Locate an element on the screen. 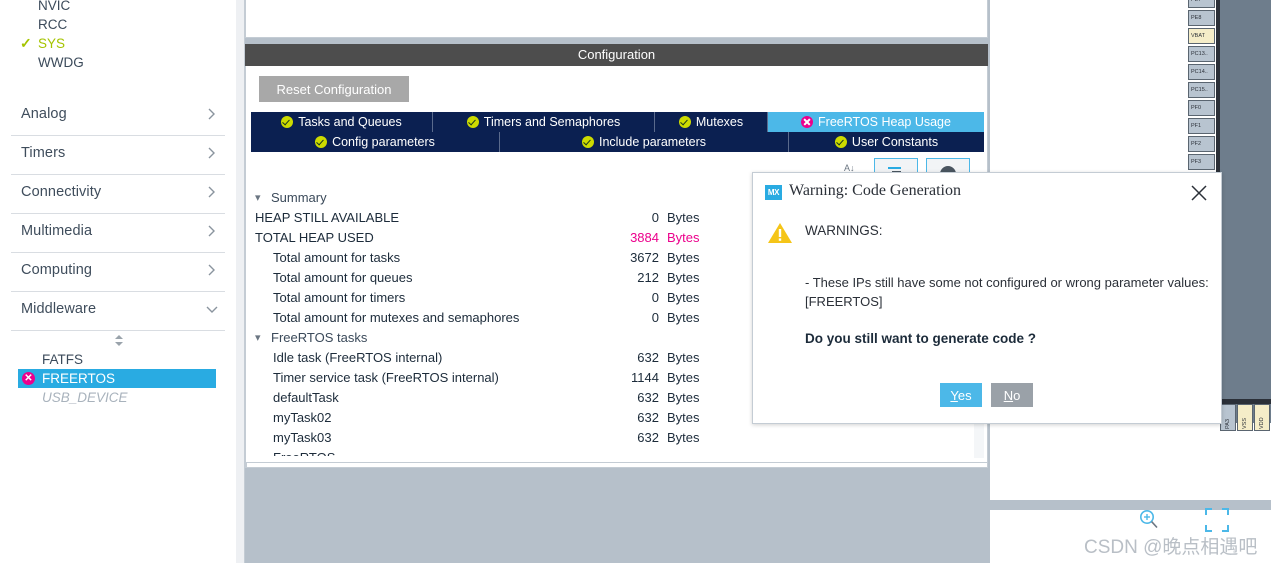  group-label: Connectivity is located at coordinates (61, 192).